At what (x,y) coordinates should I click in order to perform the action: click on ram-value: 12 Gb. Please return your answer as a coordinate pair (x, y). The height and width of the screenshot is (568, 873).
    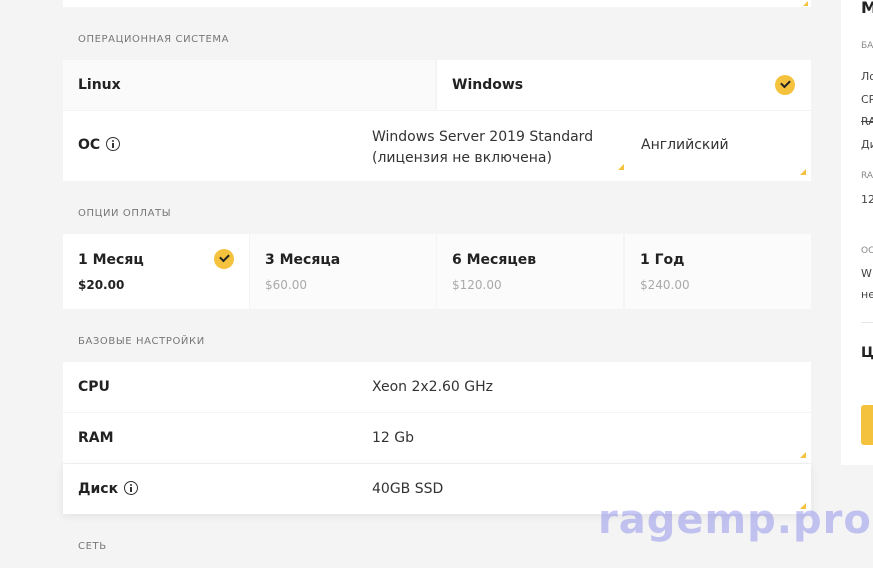
    Looking at the image, I should click on (393, 438).